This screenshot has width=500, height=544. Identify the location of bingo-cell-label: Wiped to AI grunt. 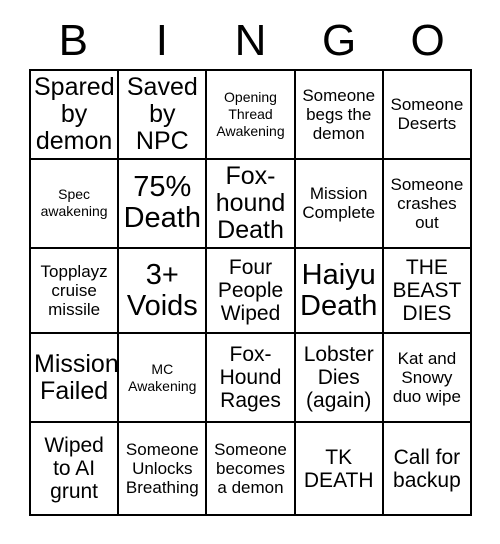
(74, 469).